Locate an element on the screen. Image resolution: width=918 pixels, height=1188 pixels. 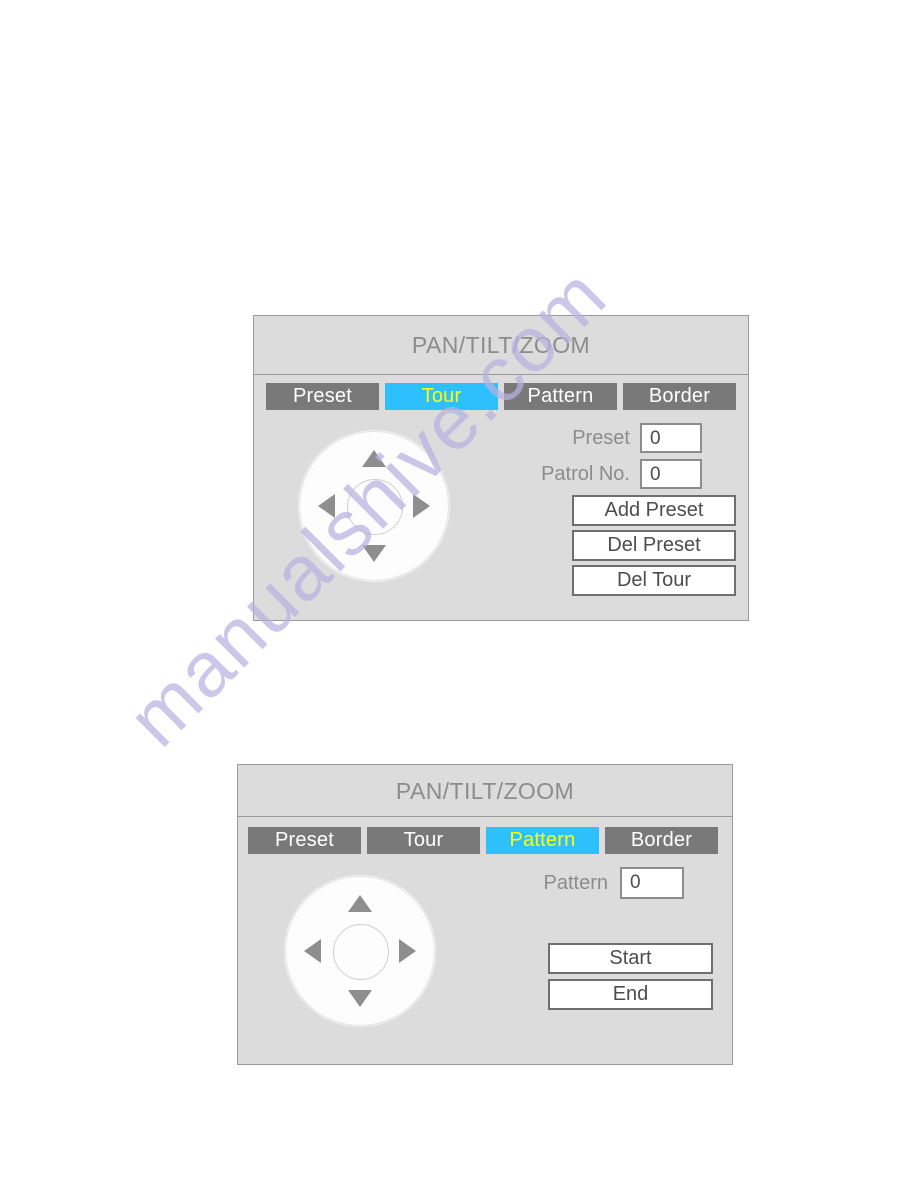
pattern-input: 0 is located at coordinates (652, 883).